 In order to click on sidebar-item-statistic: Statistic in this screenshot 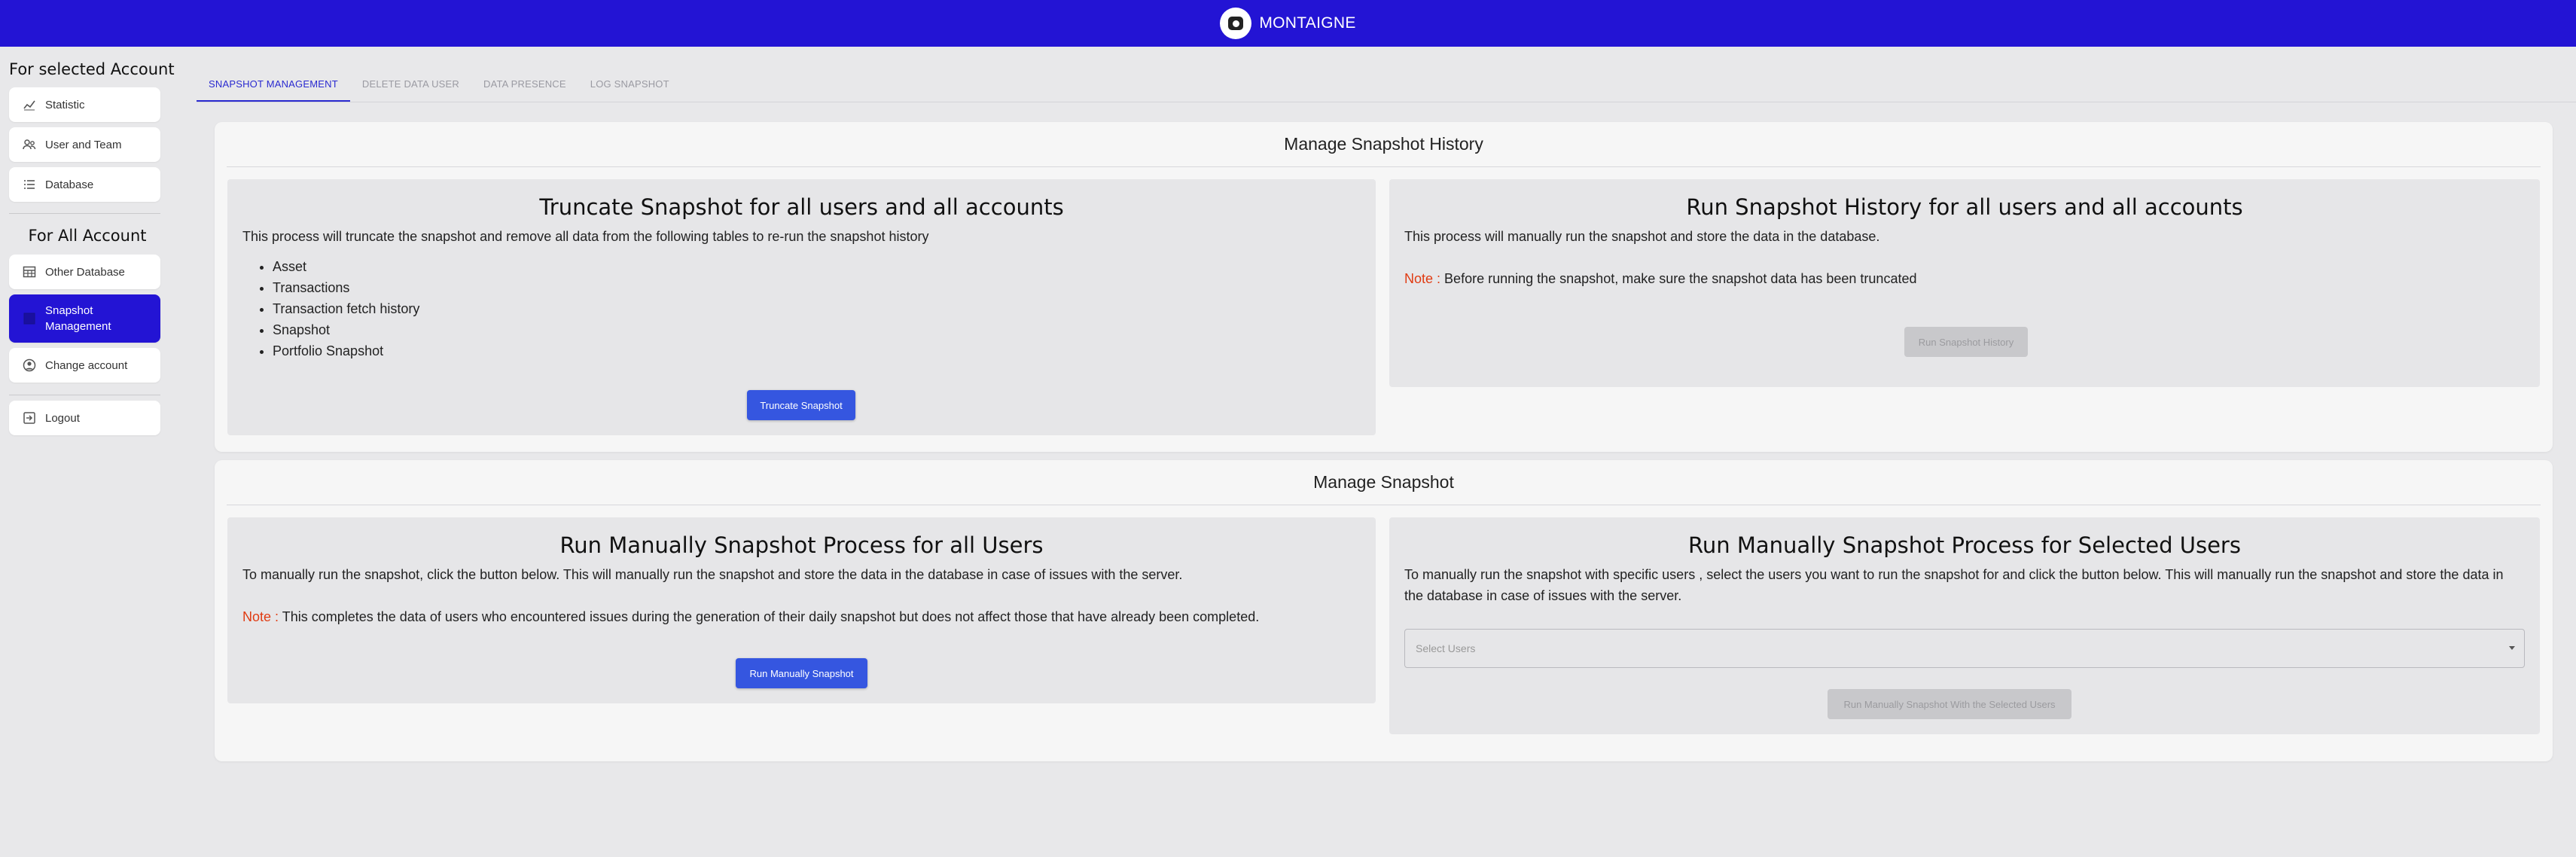, I will do `click(84, 104)`.